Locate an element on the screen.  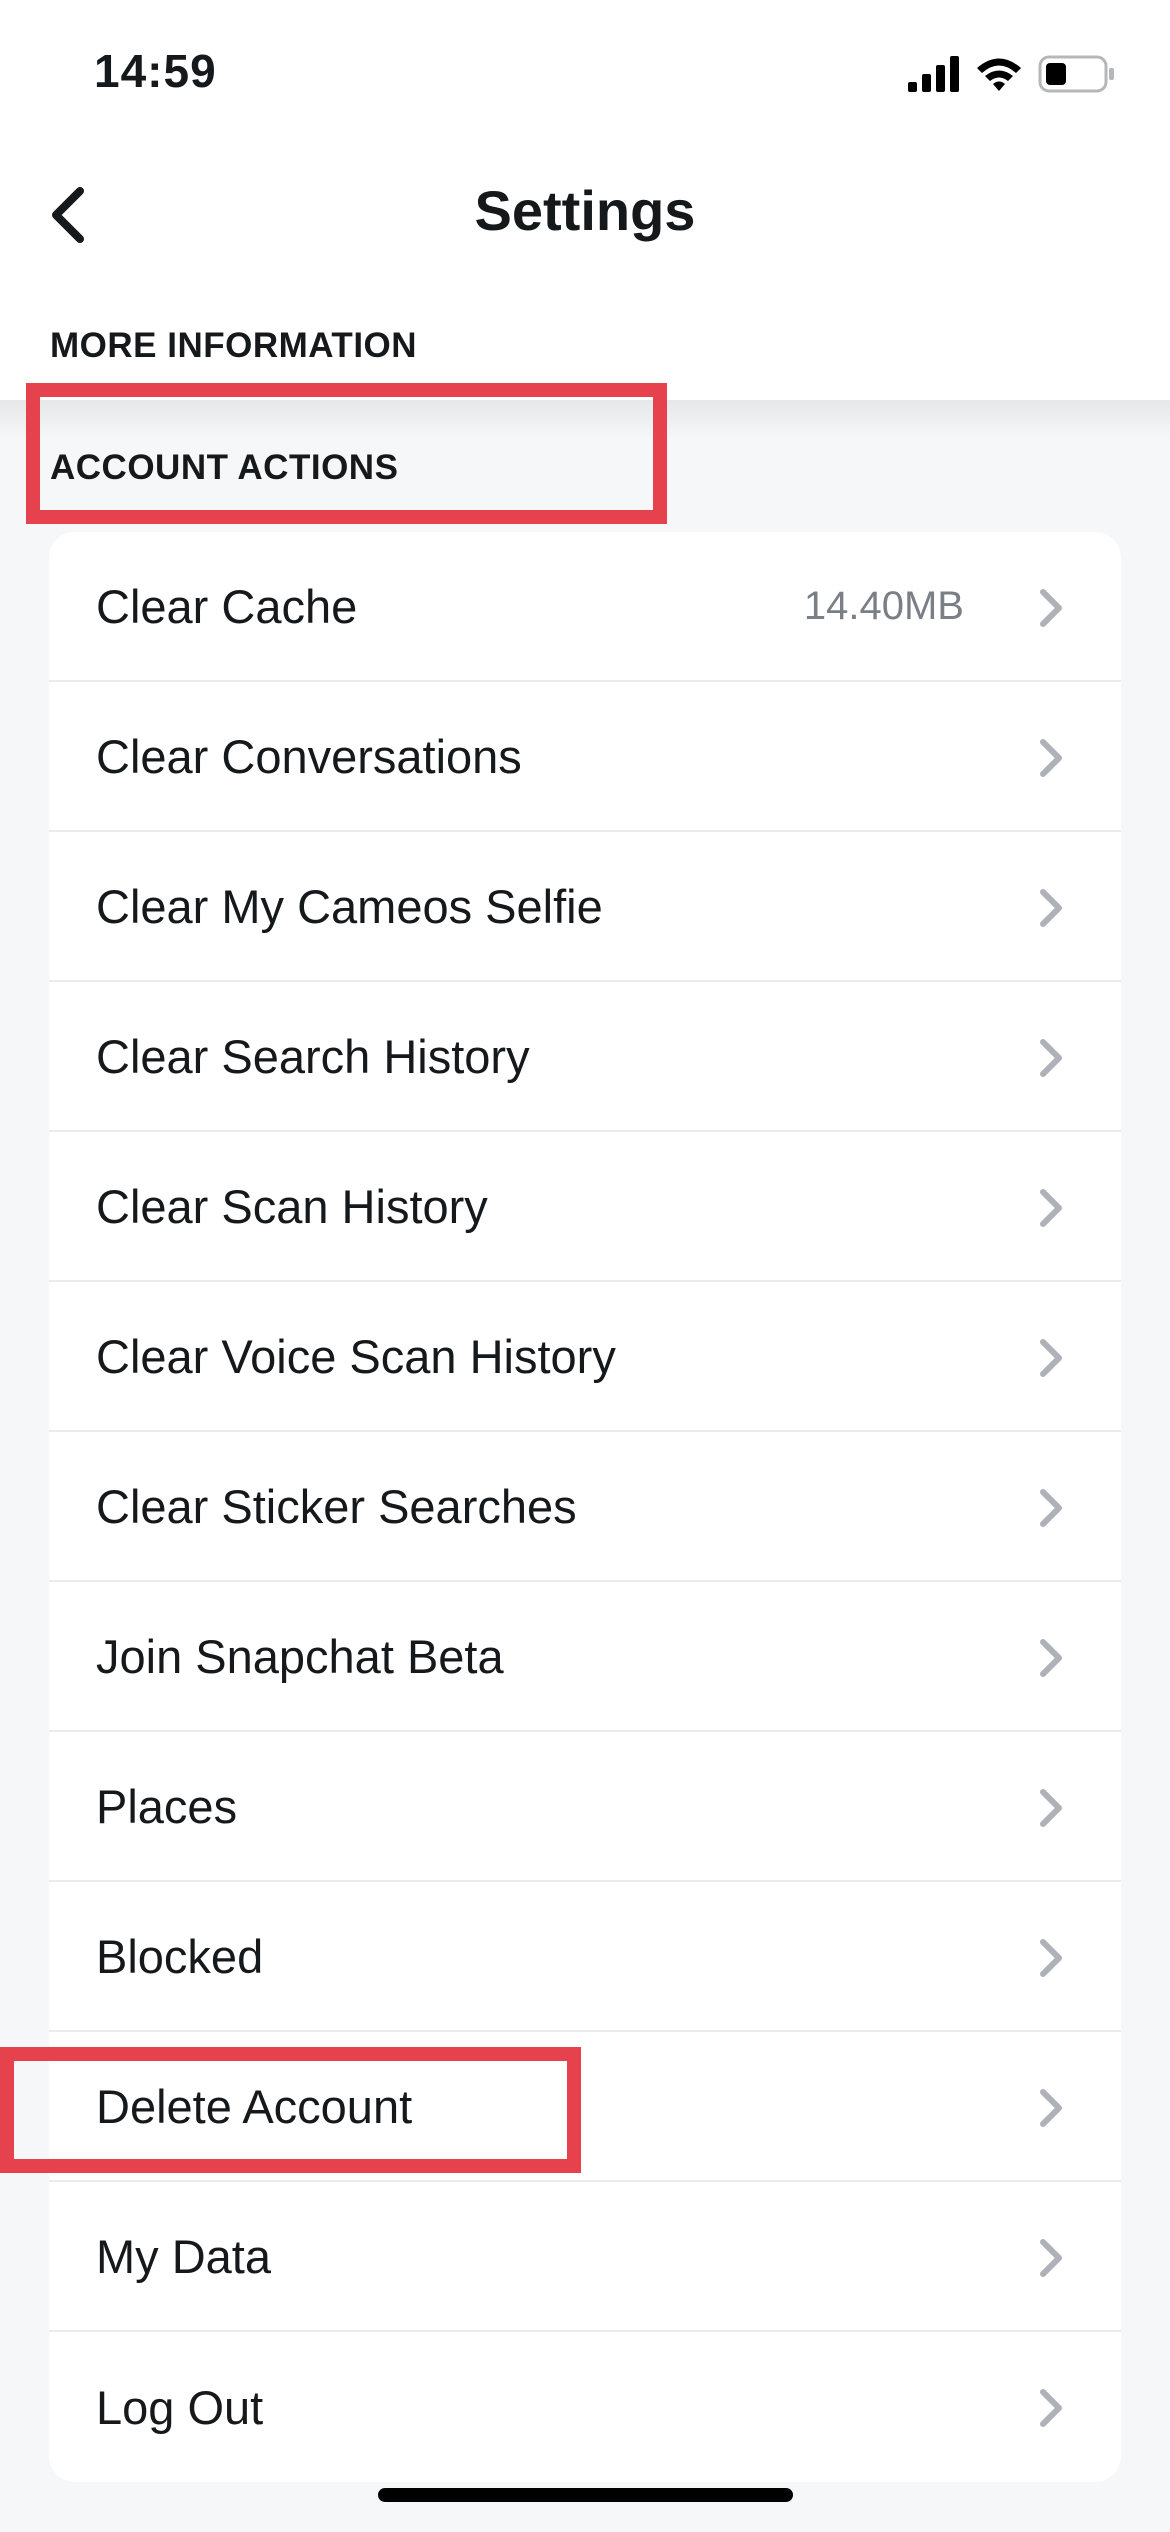
cache-size-value: 14.40MB is located at coordinates (883, 605).